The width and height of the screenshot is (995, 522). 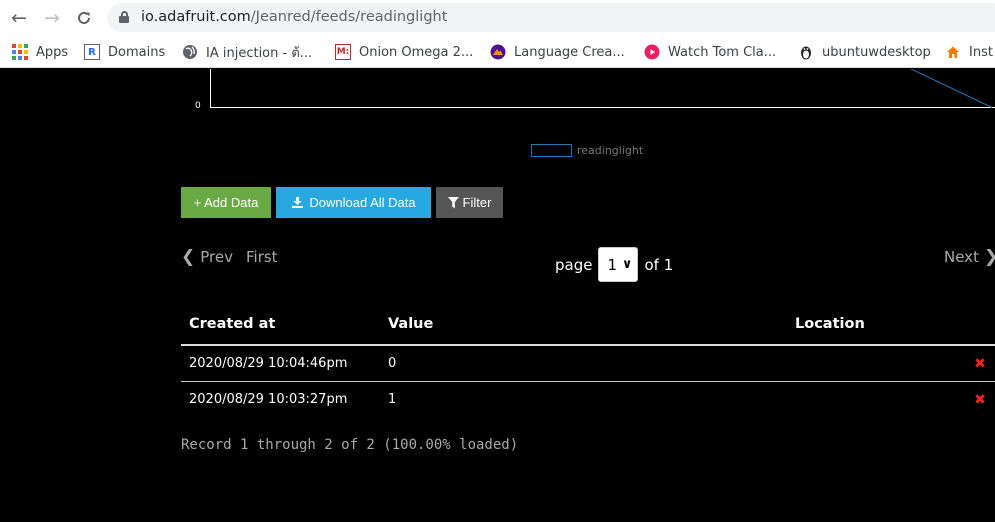 What do you see at coordinates (52, 52) in the screenshot?
I see `bookmark-label: Apps` at bounding box center [52, 52].